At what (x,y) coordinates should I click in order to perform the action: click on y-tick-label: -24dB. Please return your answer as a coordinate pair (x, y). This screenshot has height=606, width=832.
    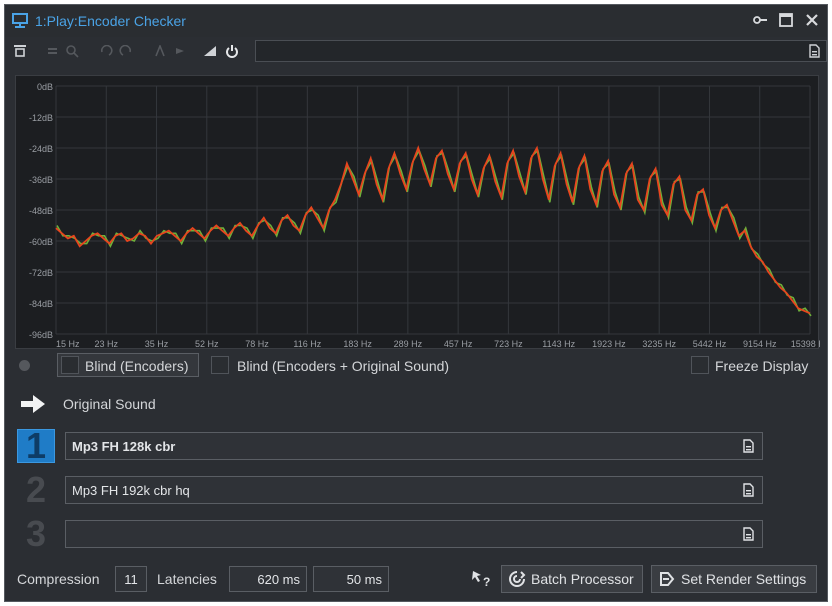
    Looking at the image, I should click on (41, 149).